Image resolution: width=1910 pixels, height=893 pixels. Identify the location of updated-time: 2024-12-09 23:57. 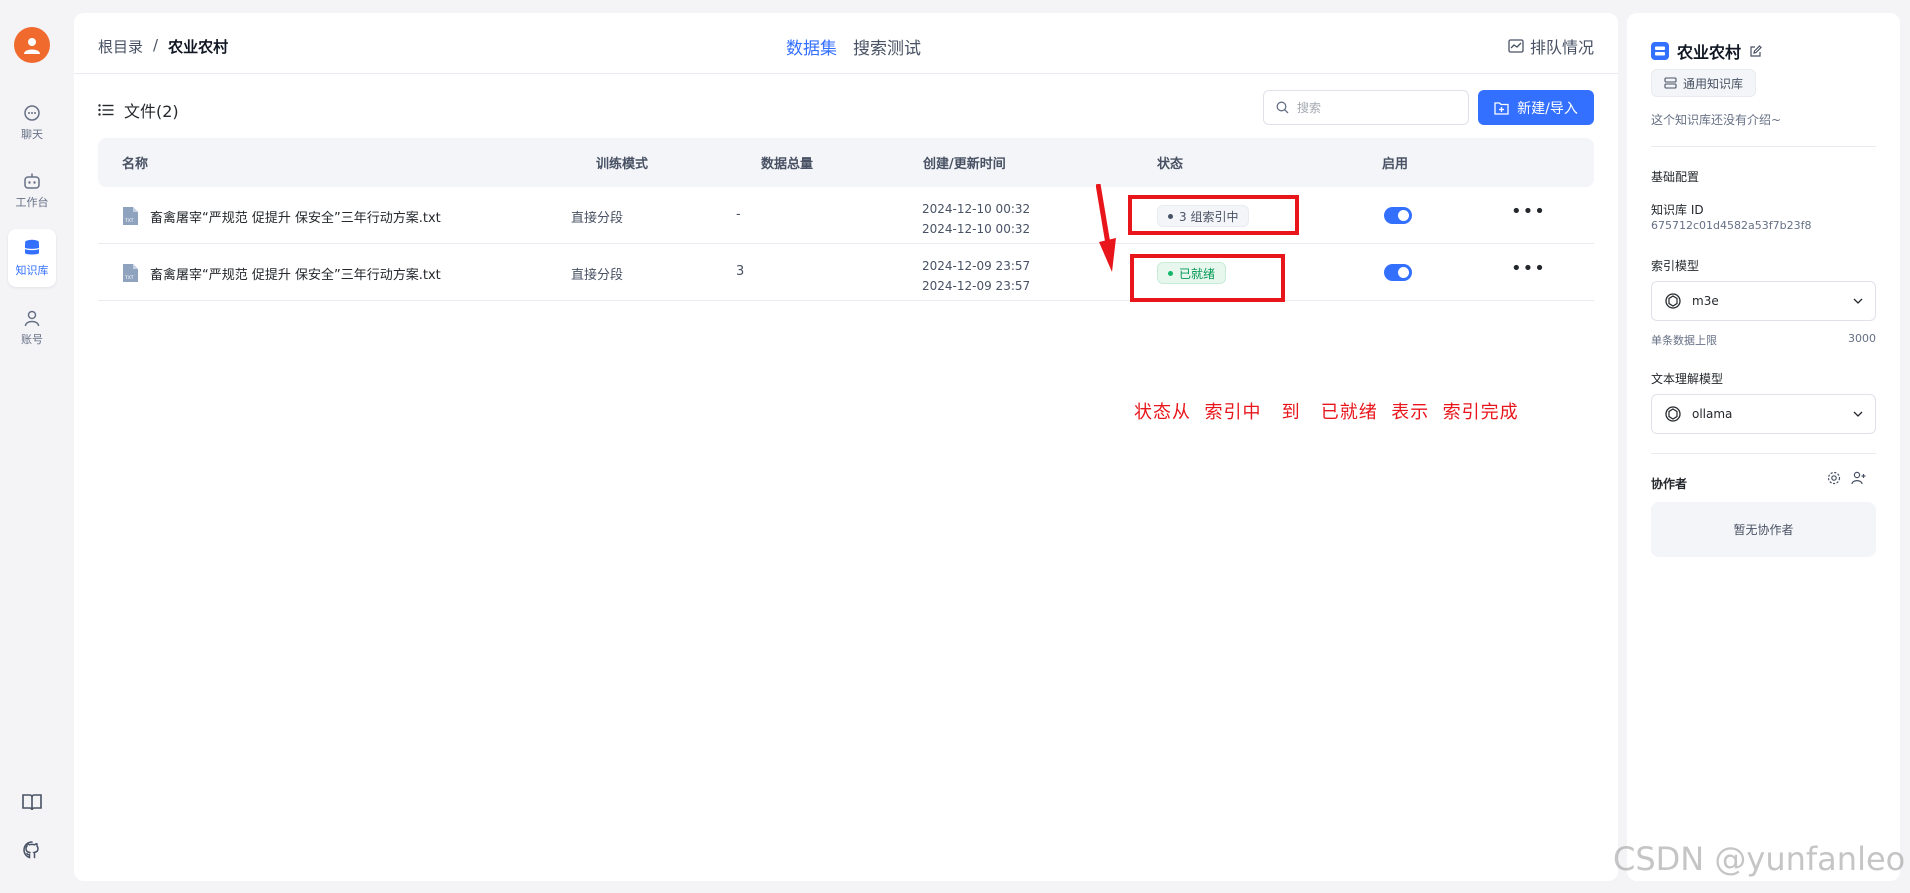
(976, 286).